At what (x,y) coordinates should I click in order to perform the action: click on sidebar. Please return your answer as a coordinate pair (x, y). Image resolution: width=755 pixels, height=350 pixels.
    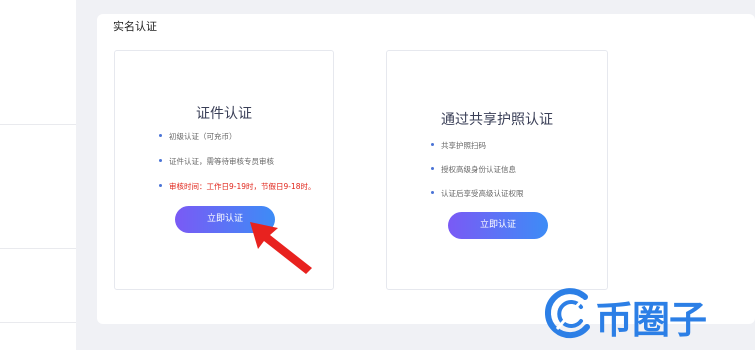
    Looking at the image, I should click on (38, 175).